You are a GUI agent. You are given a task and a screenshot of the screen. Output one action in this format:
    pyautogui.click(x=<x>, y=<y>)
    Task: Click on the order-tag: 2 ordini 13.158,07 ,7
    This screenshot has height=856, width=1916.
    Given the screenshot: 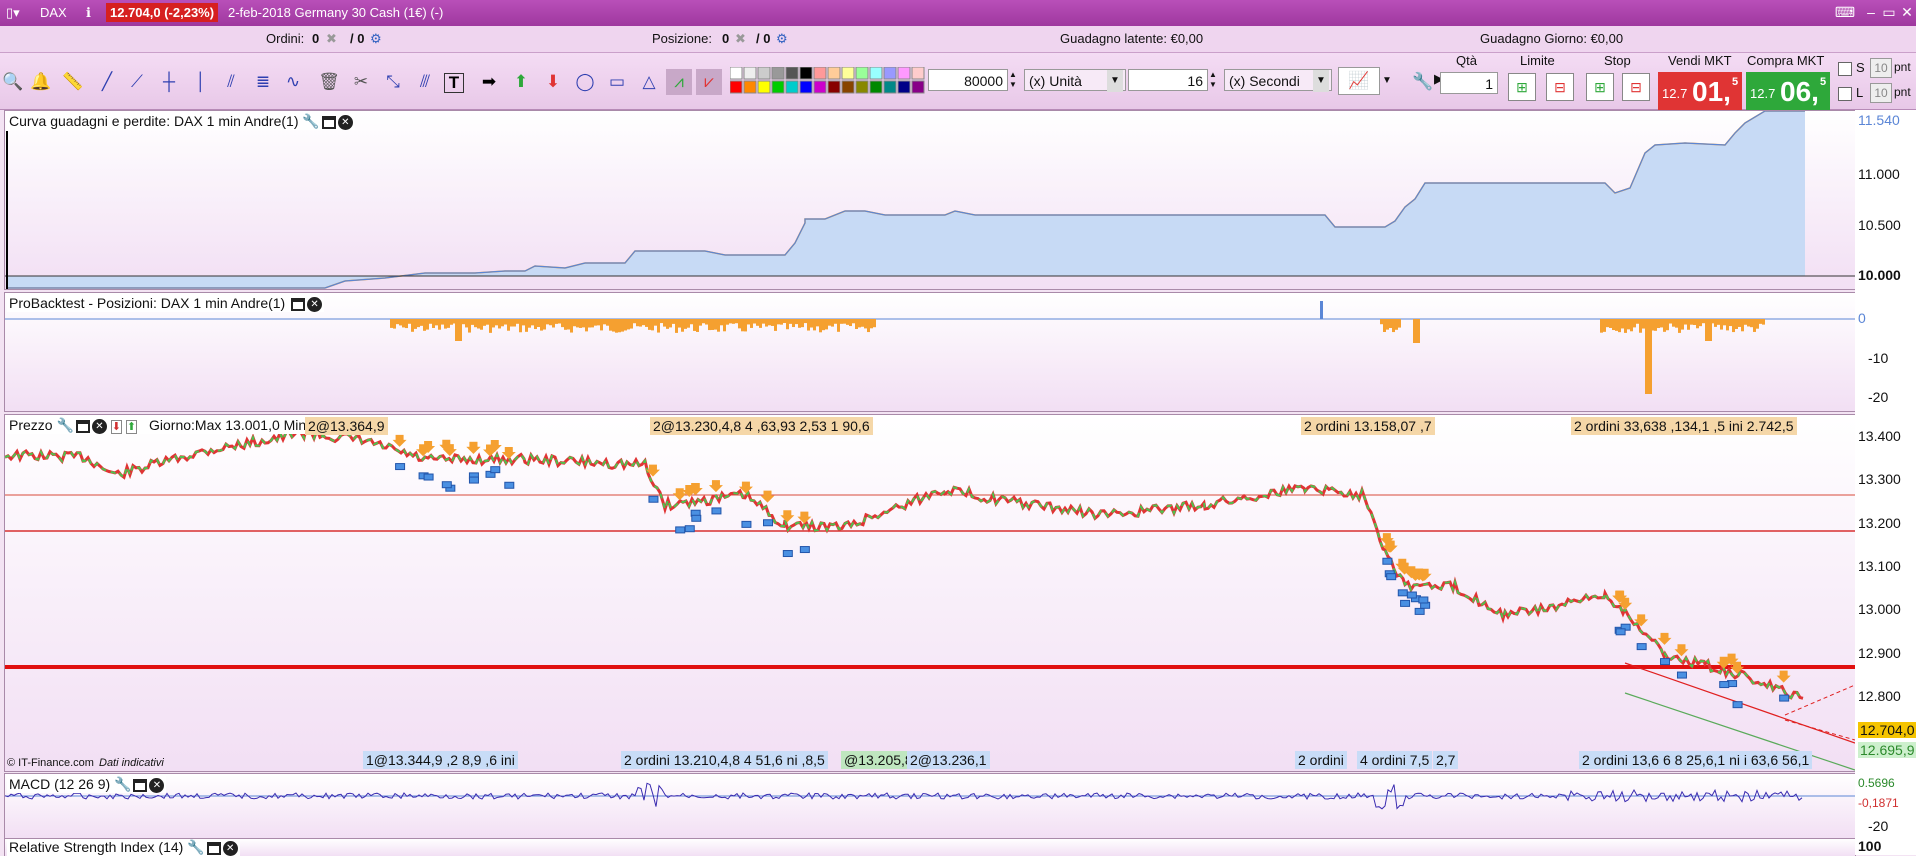 What is the action you would take?
    pyautogui.click(x=1368, y=426)
    